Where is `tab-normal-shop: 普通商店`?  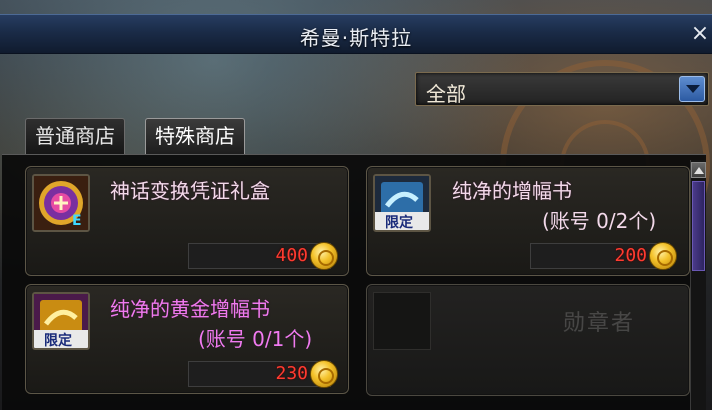
tab-normal-shop: 普通商店 is located at coordinates (75, 136).